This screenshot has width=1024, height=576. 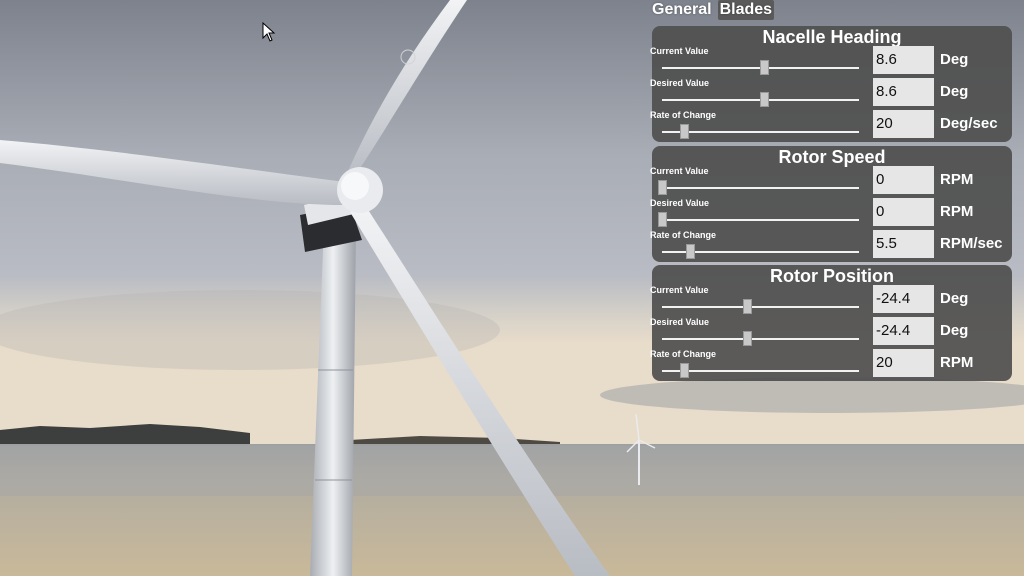 What do you see at coordinates (903, 363) in the screenshot?
I see `position-rate-input` at bounding box center [903, 363].